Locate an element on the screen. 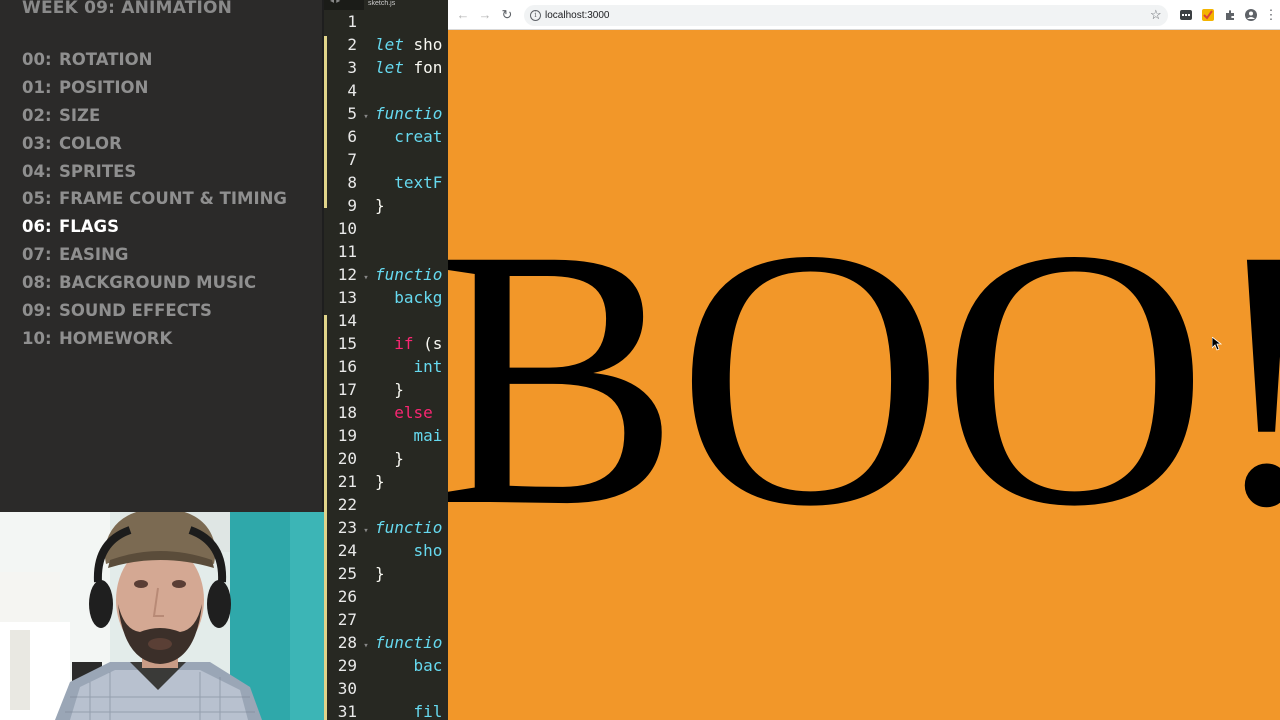  code-line: 23 ▾ functio is located at coordinates (383, 527).